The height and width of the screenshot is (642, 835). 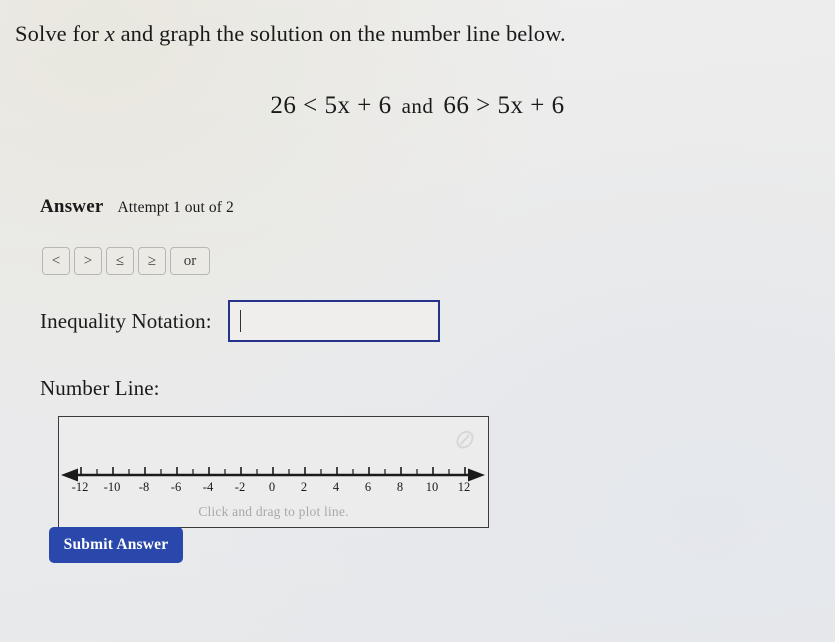 What do you see at coordinates (60, 33) in the screenshot?
I see `prompt-text-before: Solve for` at bounding box center [60, 33].